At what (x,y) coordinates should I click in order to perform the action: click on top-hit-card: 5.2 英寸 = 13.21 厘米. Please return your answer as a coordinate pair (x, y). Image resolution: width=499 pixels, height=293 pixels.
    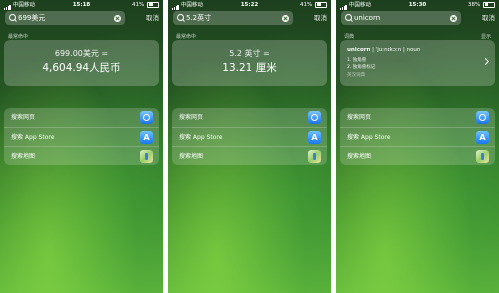
    Looking at the image, I should click on (249, 63).